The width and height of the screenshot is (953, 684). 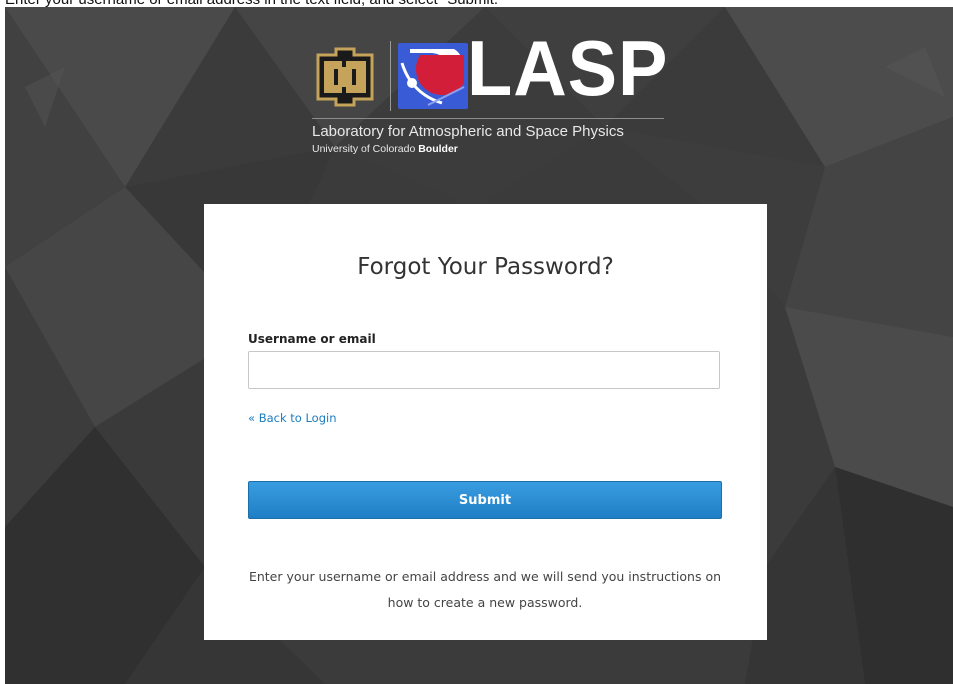 What do you see at coordinates (364, 149) in the screenshot?
I see `university-prefix: University of Colorado` at bounding box center [364, 149].